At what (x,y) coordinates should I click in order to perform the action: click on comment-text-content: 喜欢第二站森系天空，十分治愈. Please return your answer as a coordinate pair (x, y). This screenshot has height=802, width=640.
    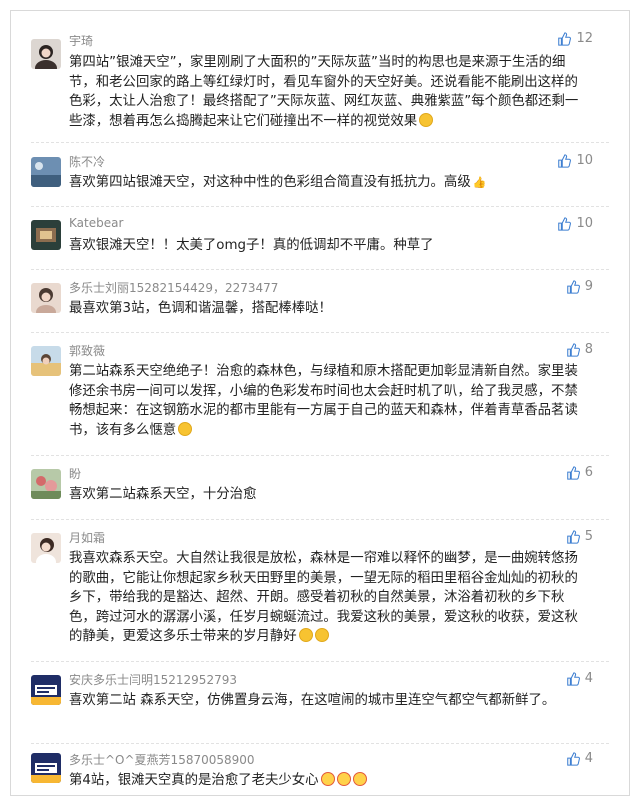
    Looking at the image, I should click on (163, 494).